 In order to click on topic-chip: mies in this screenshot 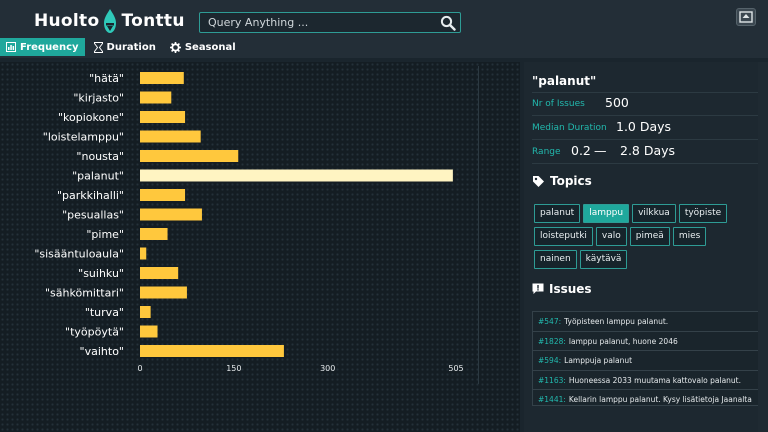, I will do `click(689, 236)`.